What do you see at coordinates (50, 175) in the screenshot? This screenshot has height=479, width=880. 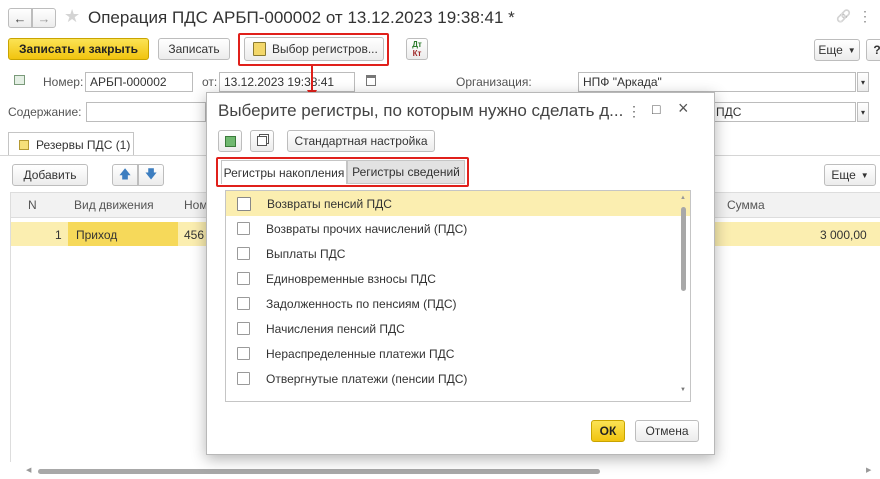 I see `add-row-button: Добавить` at bounding box center [50, 175].